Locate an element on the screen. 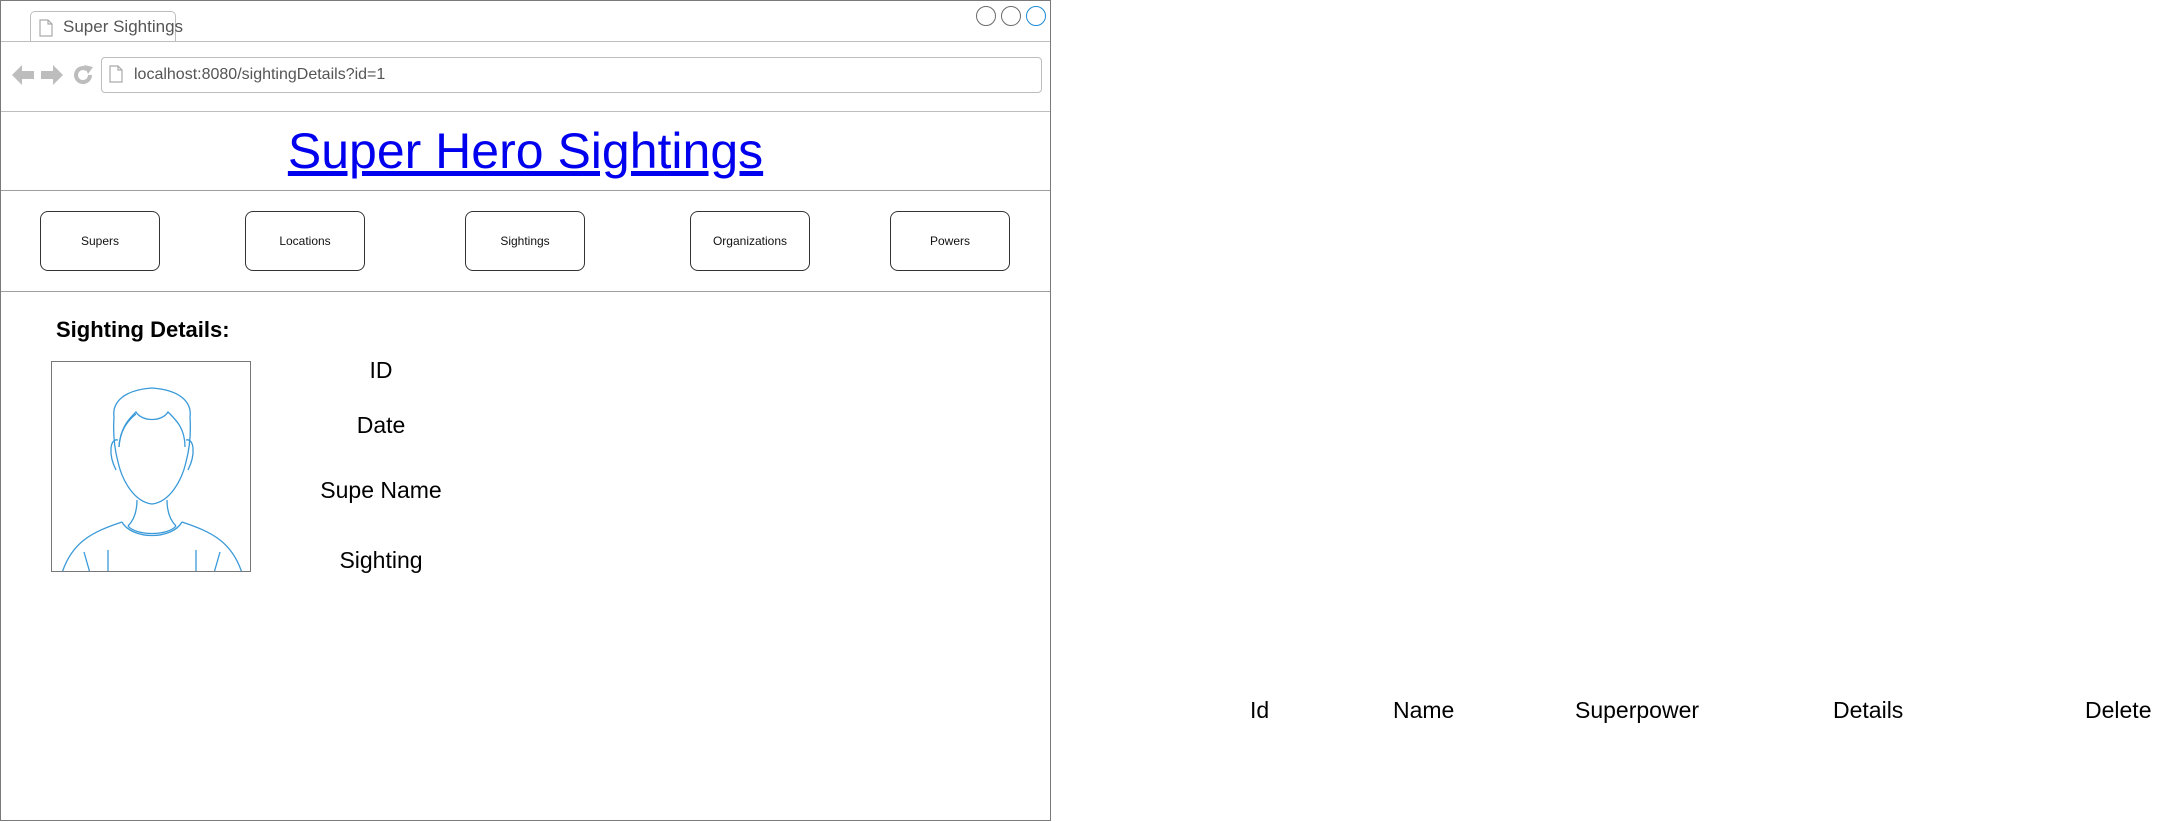 The height and width of the screenshot is (822, 2171). site-title-link: Super Hero Sightings is located at coordinates (525, 151).